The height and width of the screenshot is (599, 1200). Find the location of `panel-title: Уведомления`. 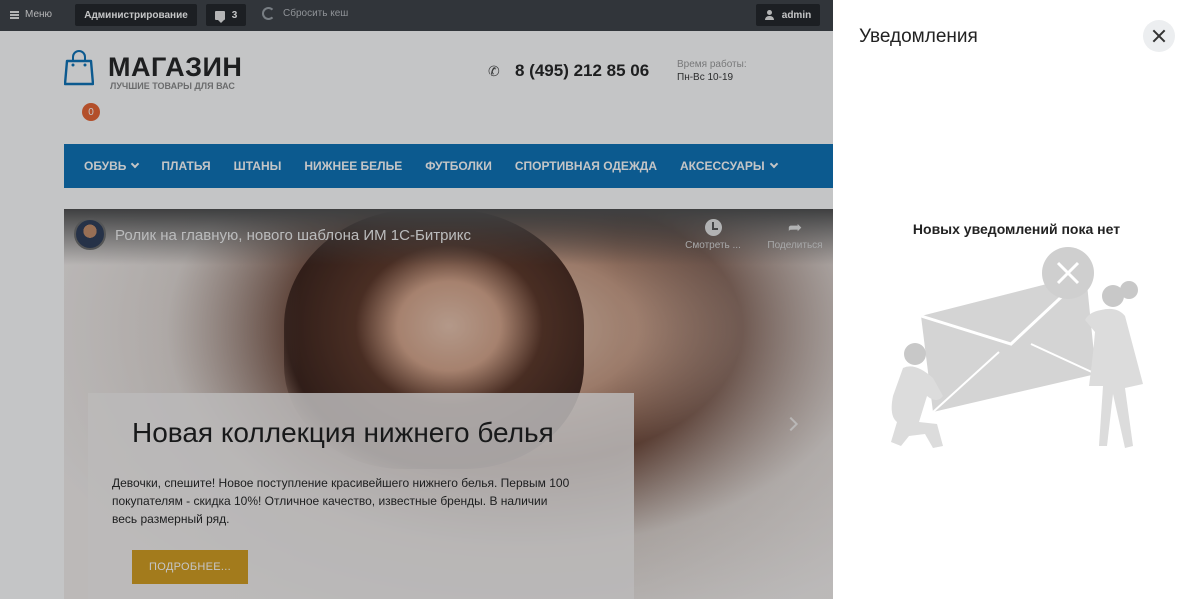

panel-title: Уведомления is located at coordinates (918, 36).